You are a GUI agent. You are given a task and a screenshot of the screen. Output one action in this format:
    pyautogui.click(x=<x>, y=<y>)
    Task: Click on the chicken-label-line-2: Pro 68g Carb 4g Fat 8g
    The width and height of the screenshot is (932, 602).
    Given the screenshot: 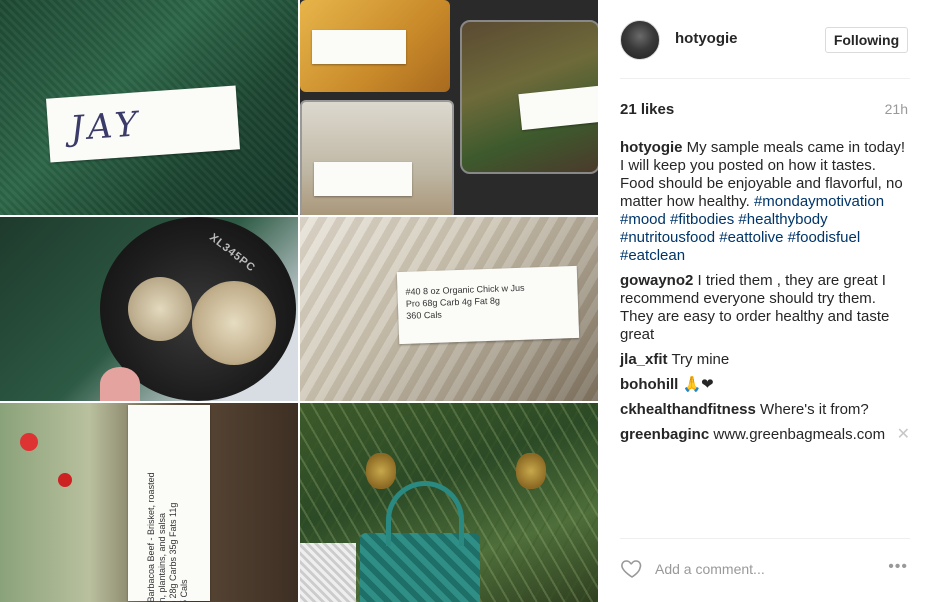 What is the action you would take?
    pyautogui.click(x=453, y=302)
    